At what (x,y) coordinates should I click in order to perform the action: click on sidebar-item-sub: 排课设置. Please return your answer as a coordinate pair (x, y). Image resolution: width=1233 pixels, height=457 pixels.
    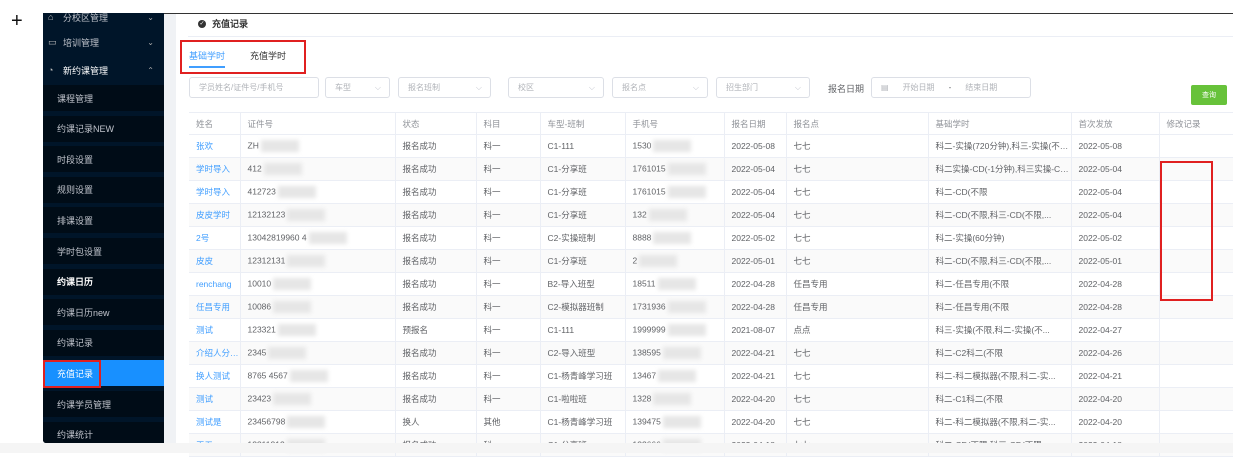
    Looking at the image, I should click on (103, 220).